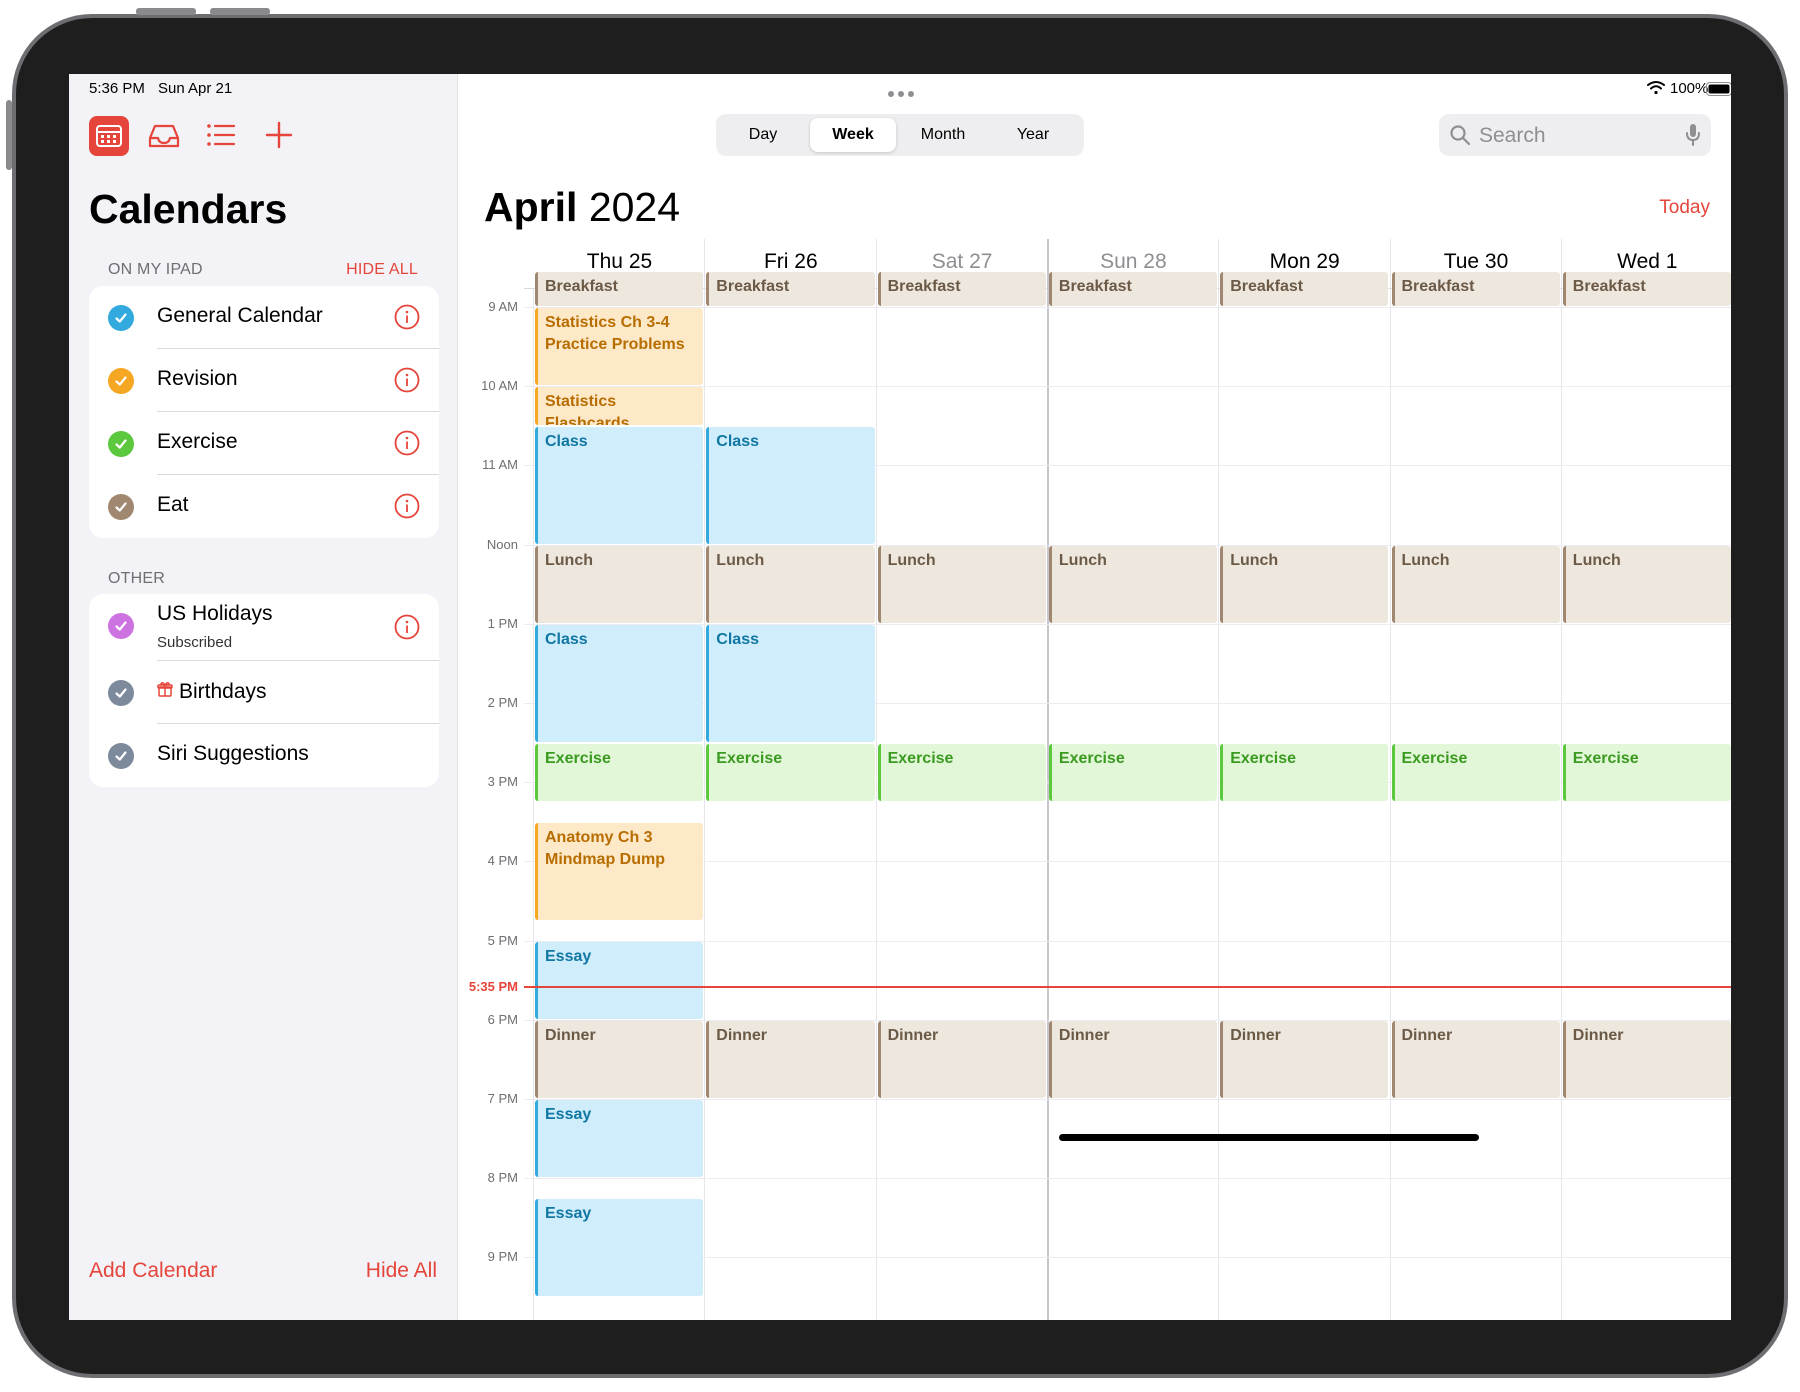  Describe the element at coordinates (1646, 262) in the screenshot. I see `day-header: Wed 1` at that location.